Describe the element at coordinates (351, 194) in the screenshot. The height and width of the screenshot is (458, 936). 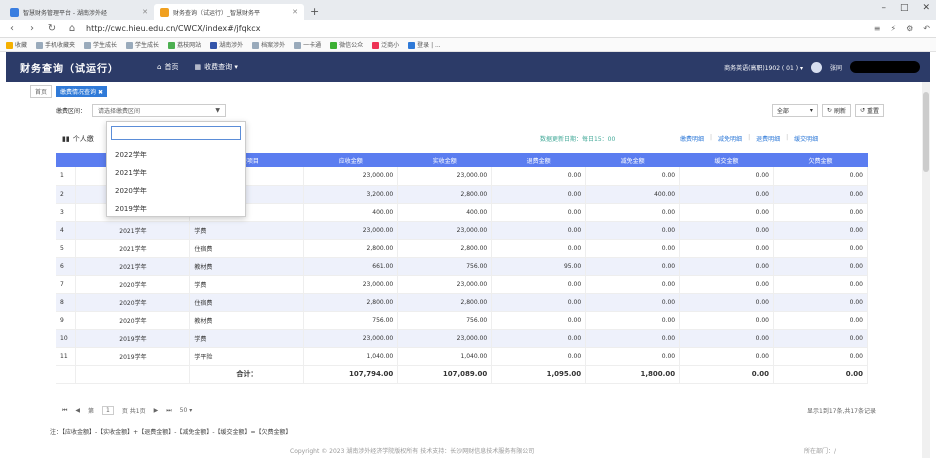
I see `table-cell: 3,200.00` at that location.